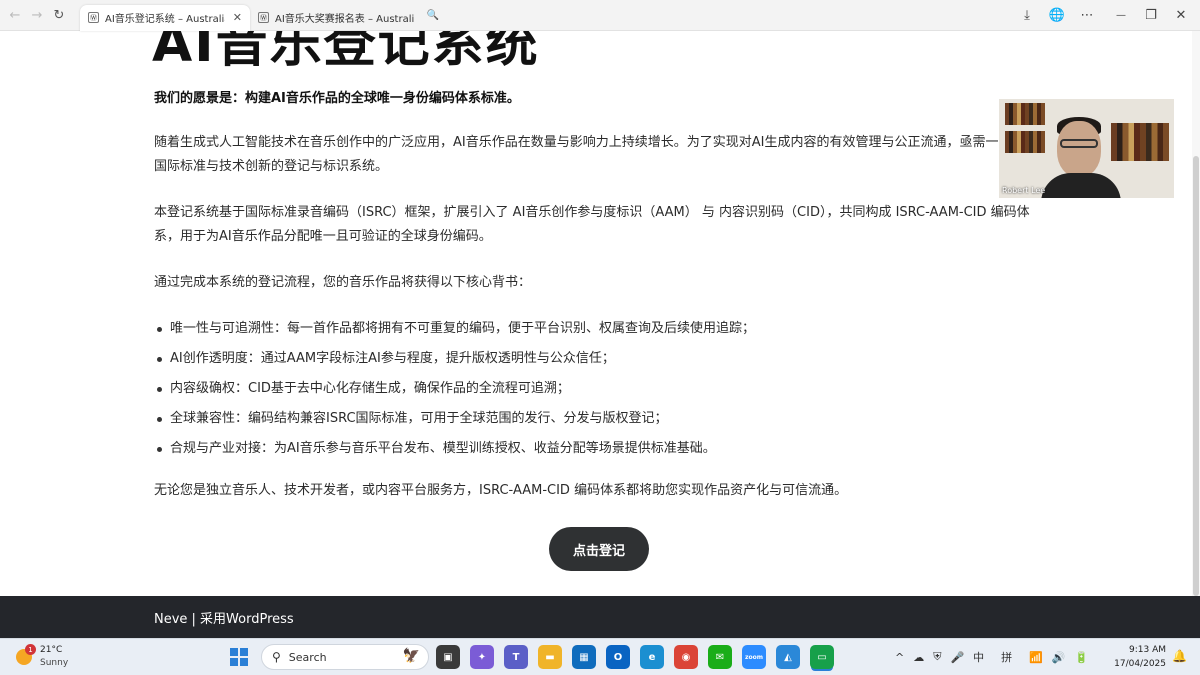 Image resolution: width=1200 pixels, height=675 pixels. Describe the element at coordinates (599, 359) in the screenshot. I see `list-item: AI创作透明度：通过AAM字段标注AI参与程度，提升版权透明性与公众信任；` at that location.